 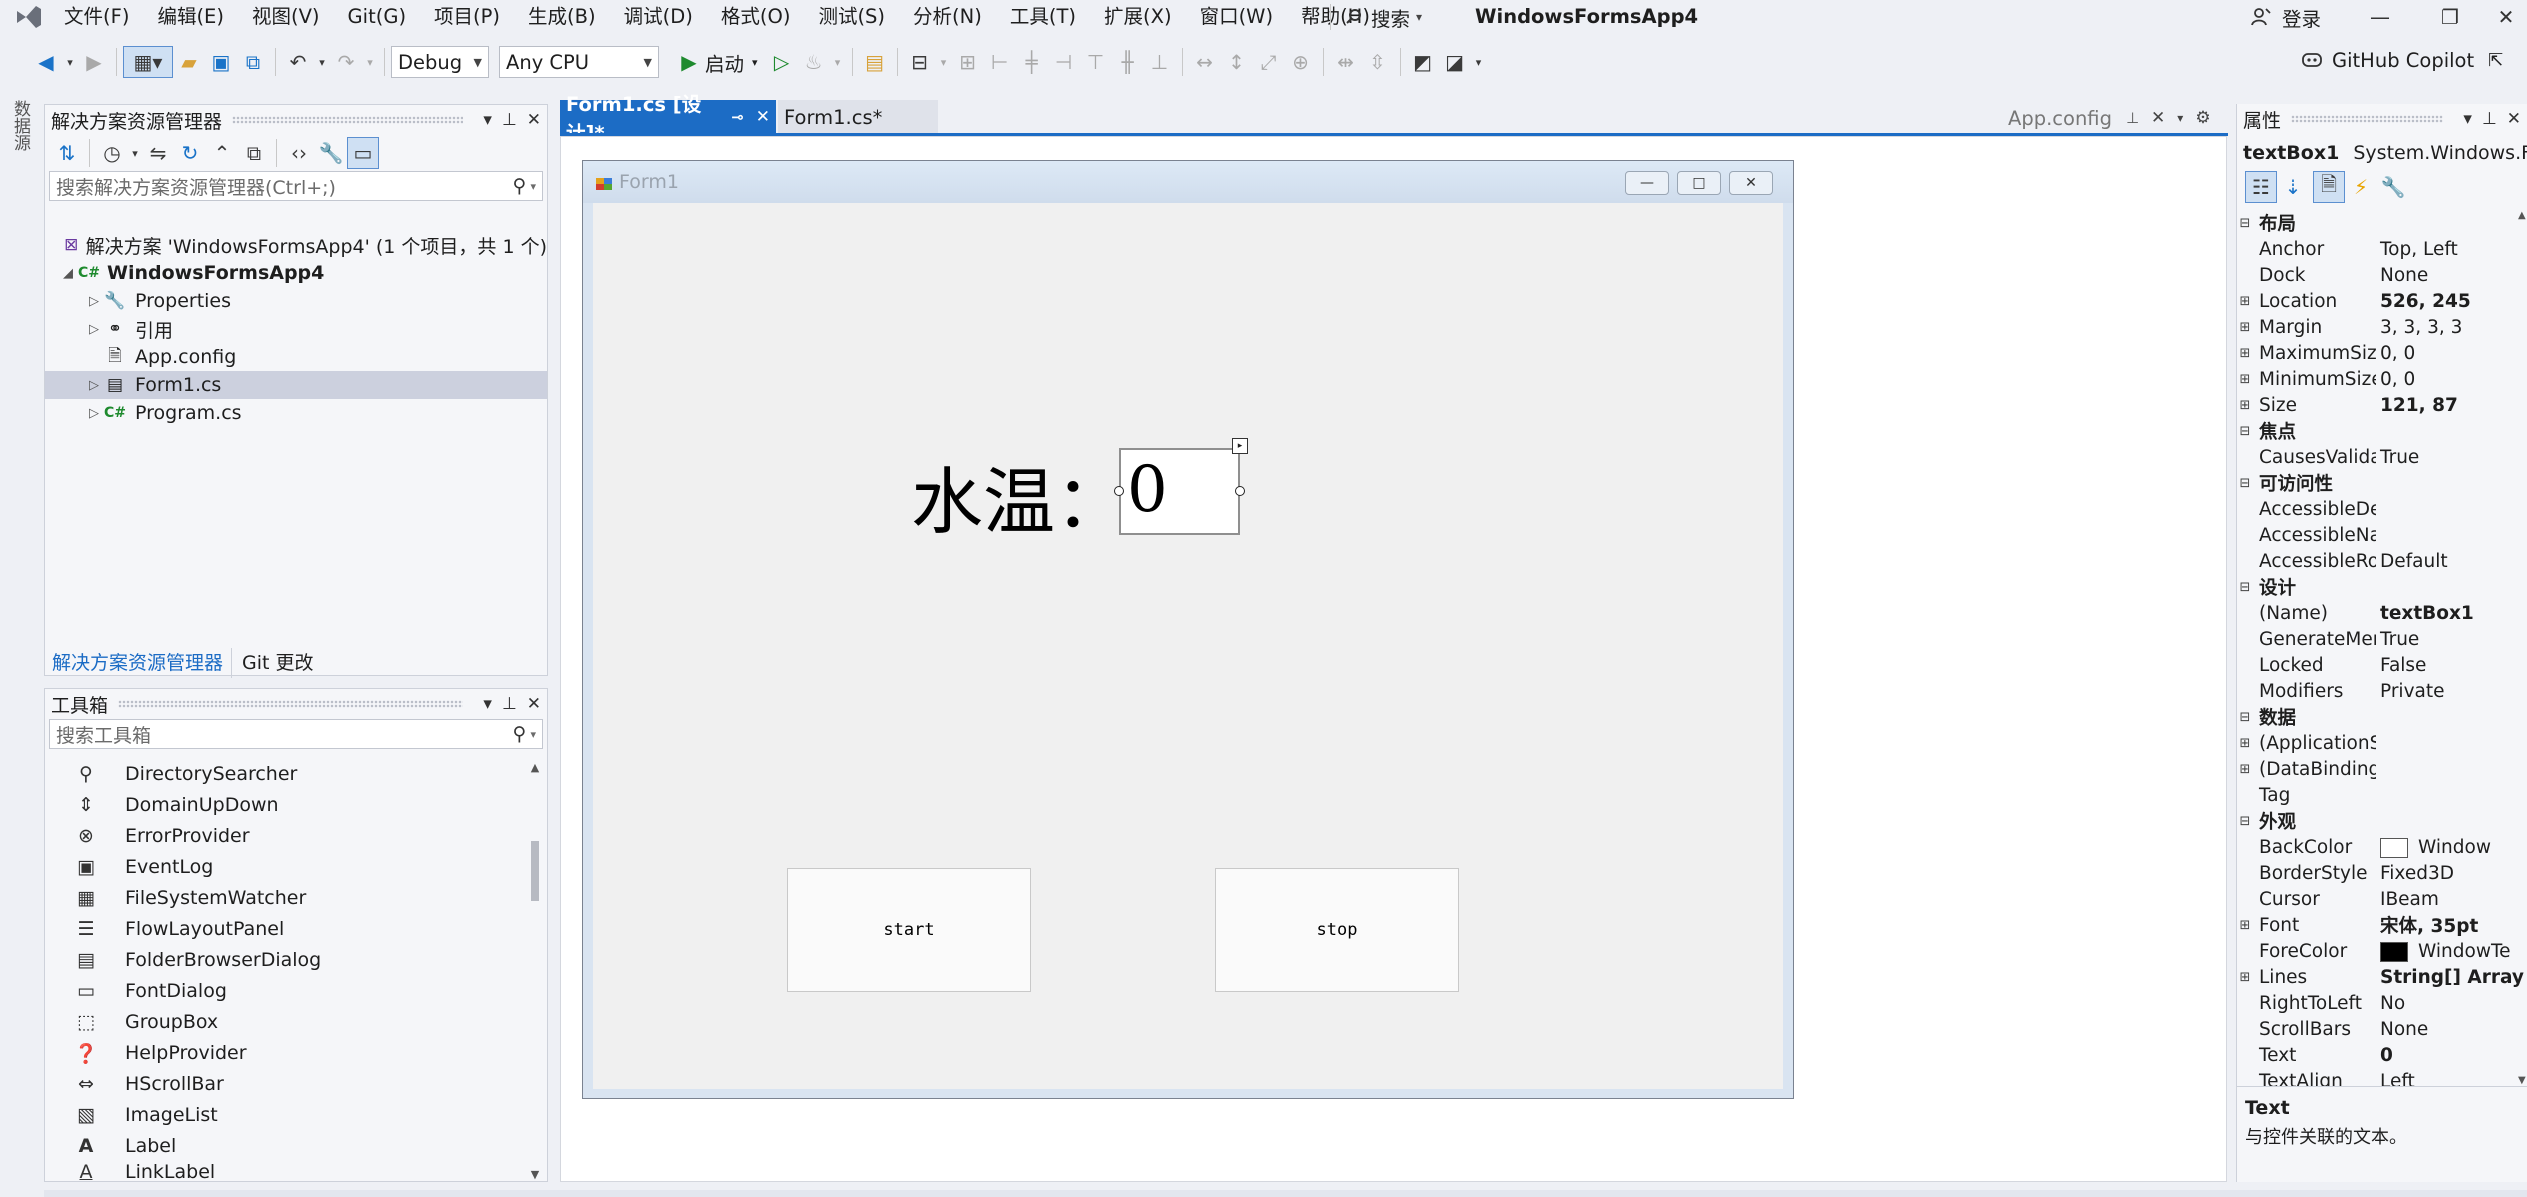 What do you see at coordinates (920, 62) in the screenshot?
I see `layout-grid-icon: ⊟` at bounding box center [920, 62].